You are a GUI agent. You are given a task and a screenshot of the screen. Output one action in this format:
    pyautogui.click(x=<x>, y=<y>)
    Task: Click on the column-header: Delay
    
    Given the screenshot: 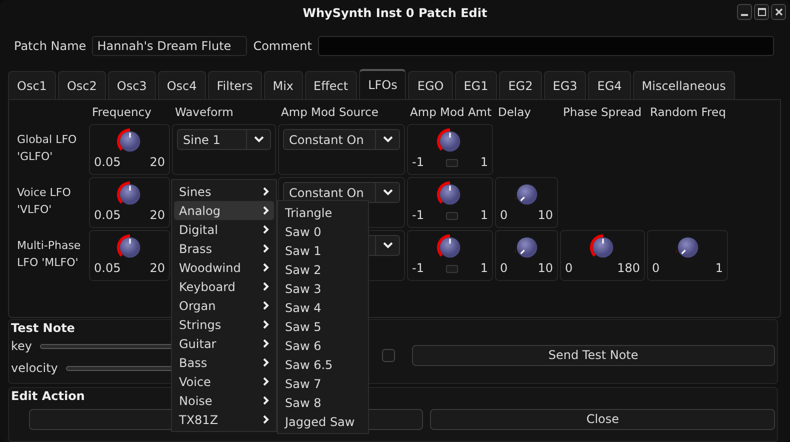 What is the action you would take?
    pyautogui.click(x=514, y=113)
    